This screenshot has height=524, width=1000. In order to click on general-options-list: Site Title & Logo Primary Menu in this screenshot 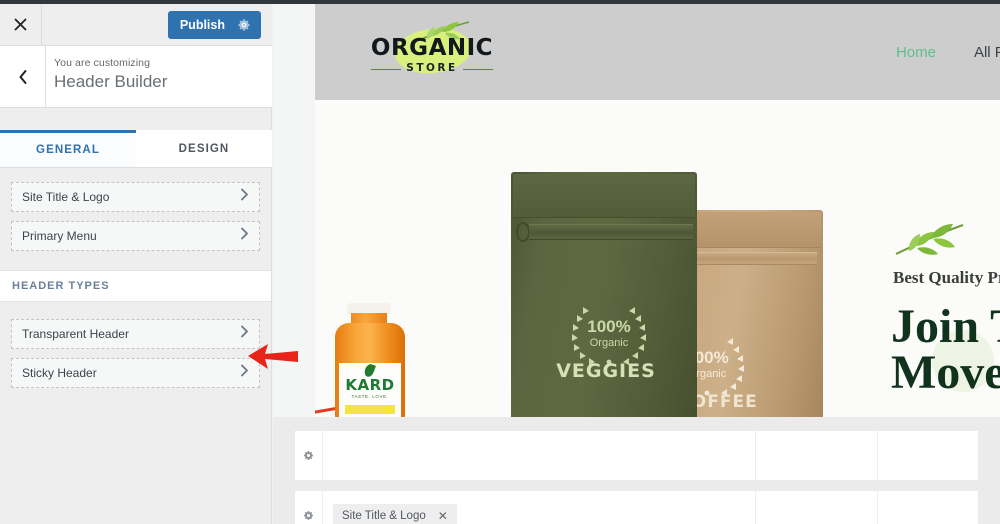, I will do `click(135, 219)`.